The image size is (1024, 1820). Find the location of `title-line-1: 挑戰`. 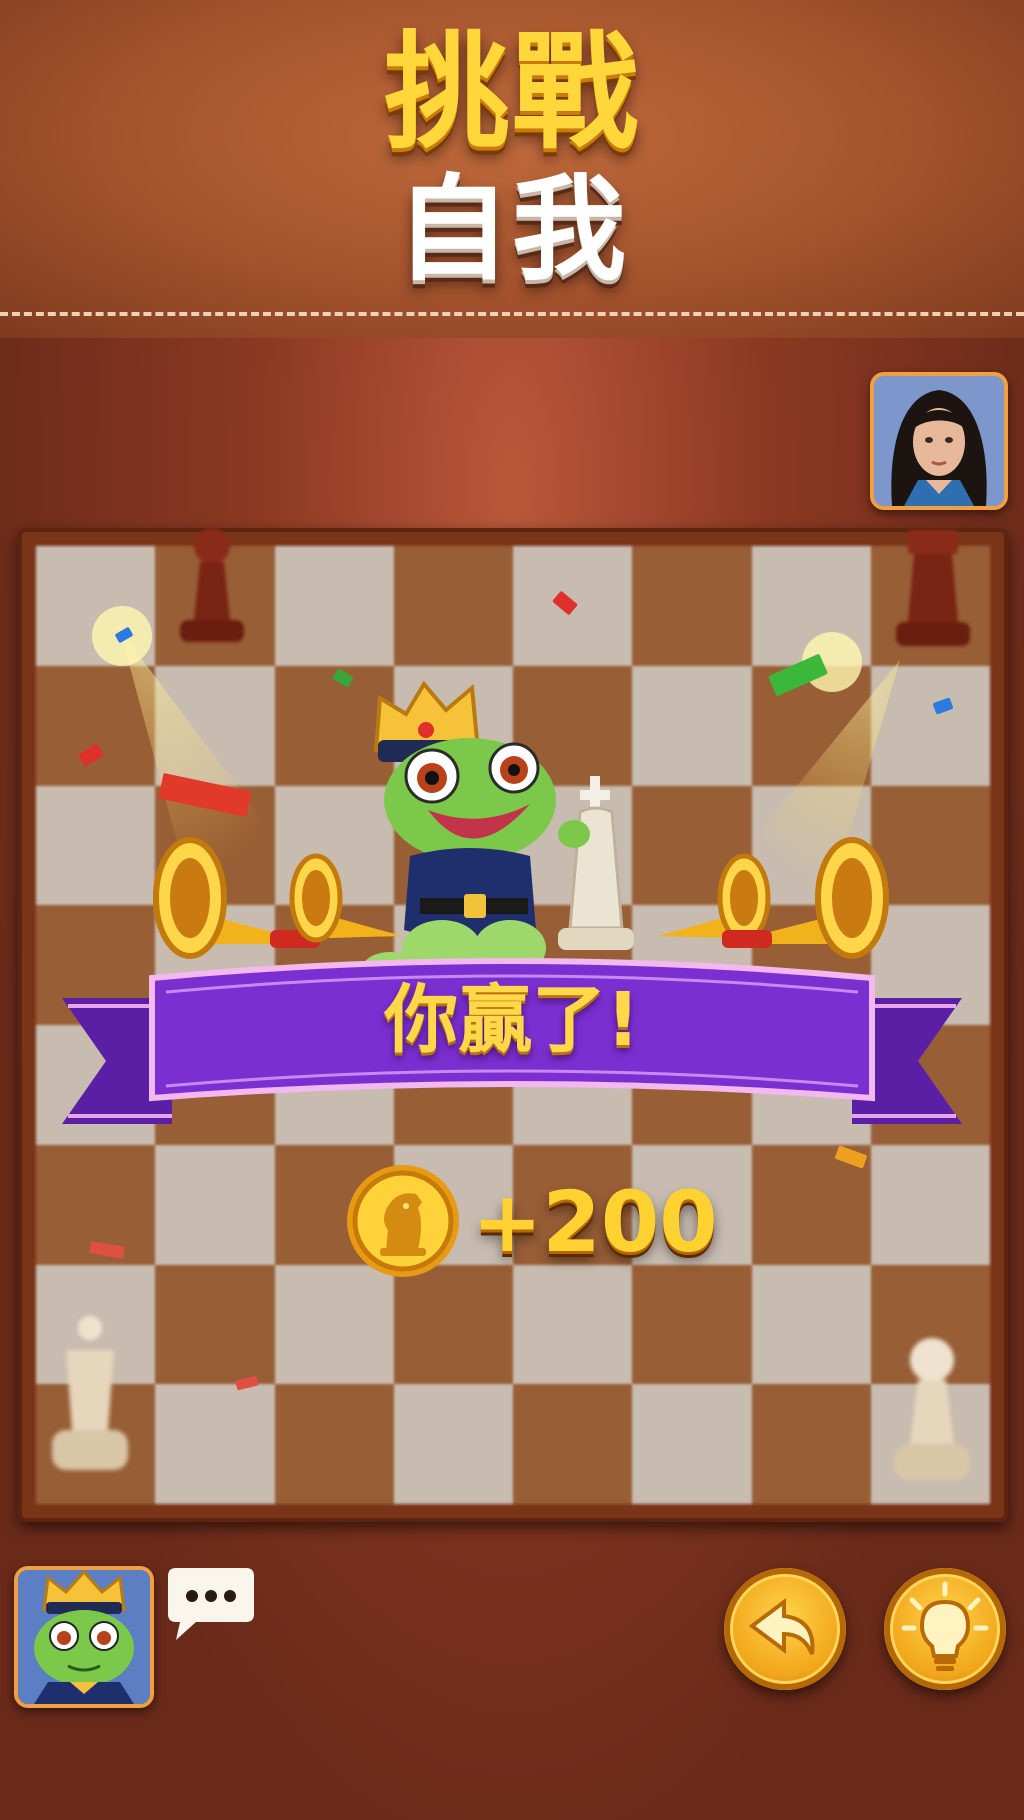

title-line-1: 挑戰 is located at coordinates (512, 92).